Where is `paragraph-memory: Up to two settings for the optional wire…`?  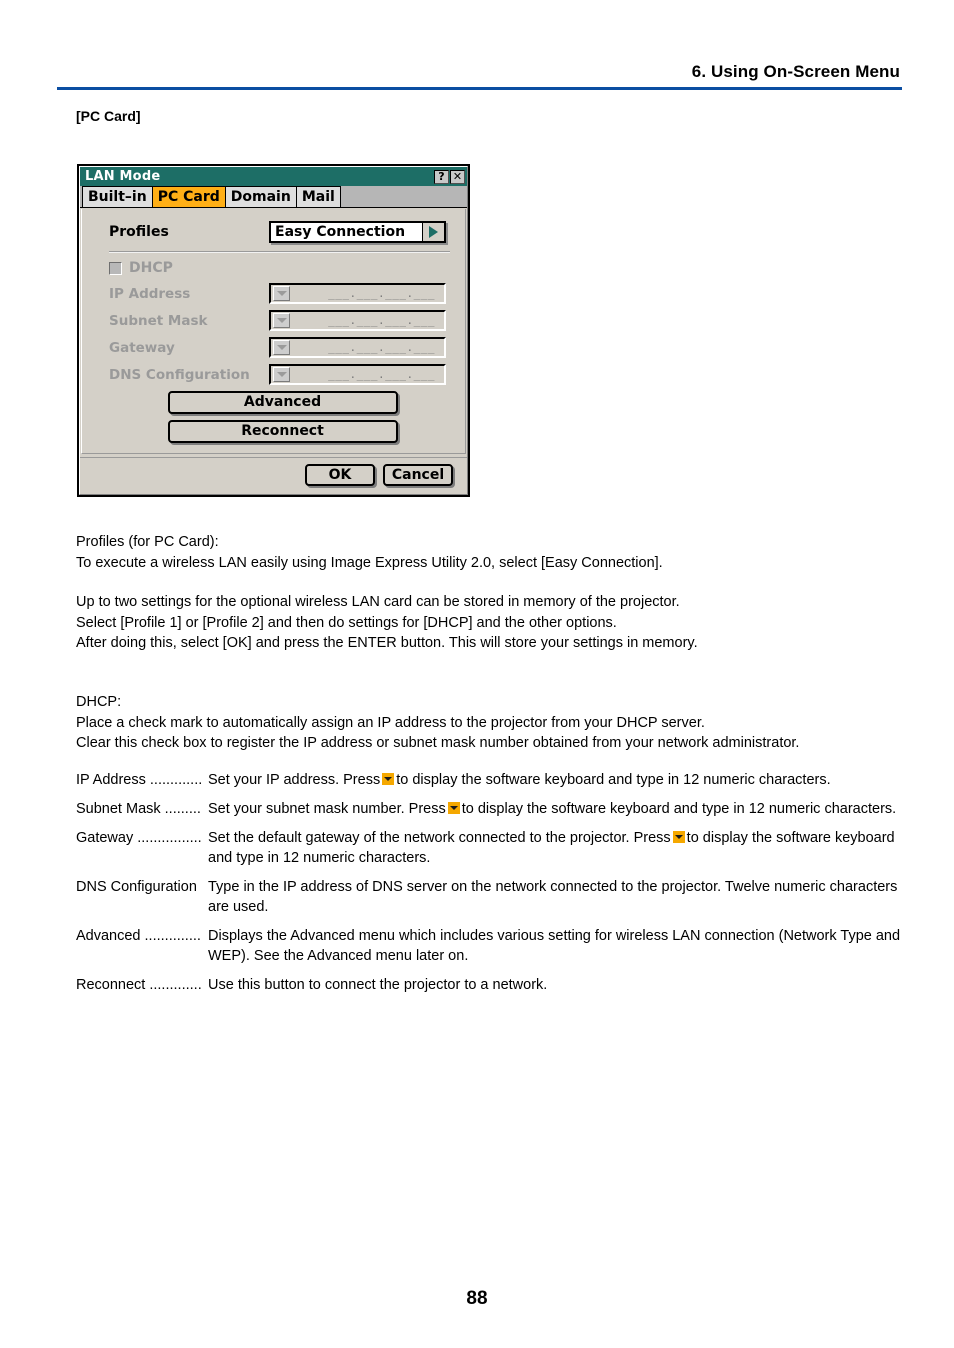 paragraph-memory: Up to two settings for the optional wire… is located at coordinates (387, 623).